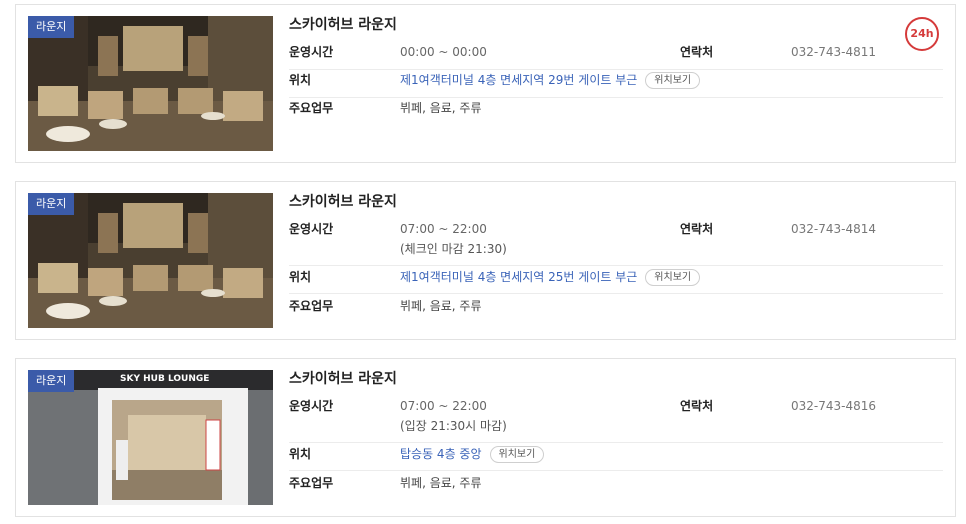 The height and width of the screenshot is (524, 966). What do you see at coordinates (441, 454) in the screenshot?
I see `location-link: 탑승동 4층 중앙` at bounding box center [441, 454].